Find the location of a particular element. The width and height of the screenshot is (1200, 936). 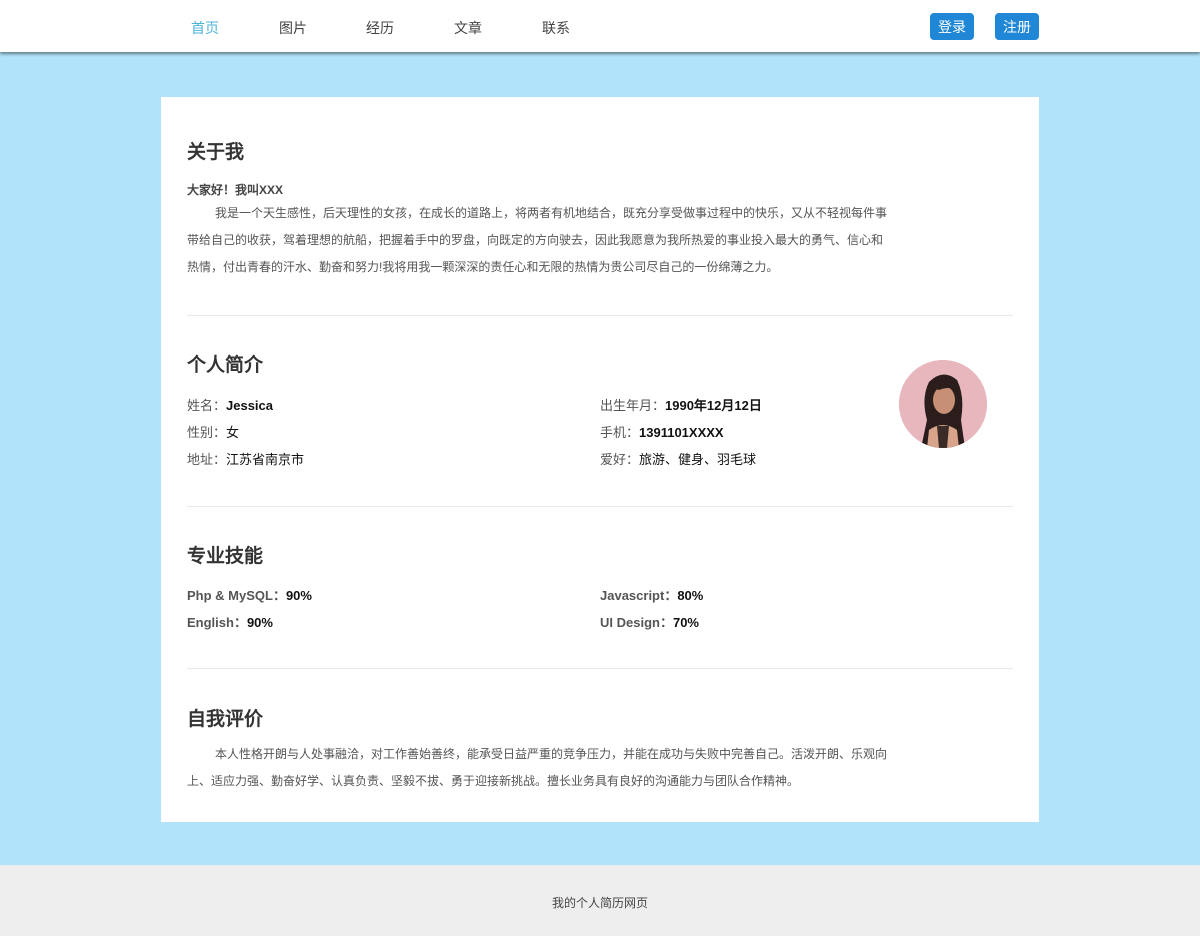

about-title: 关于我 is located at coordinates (216, 152).